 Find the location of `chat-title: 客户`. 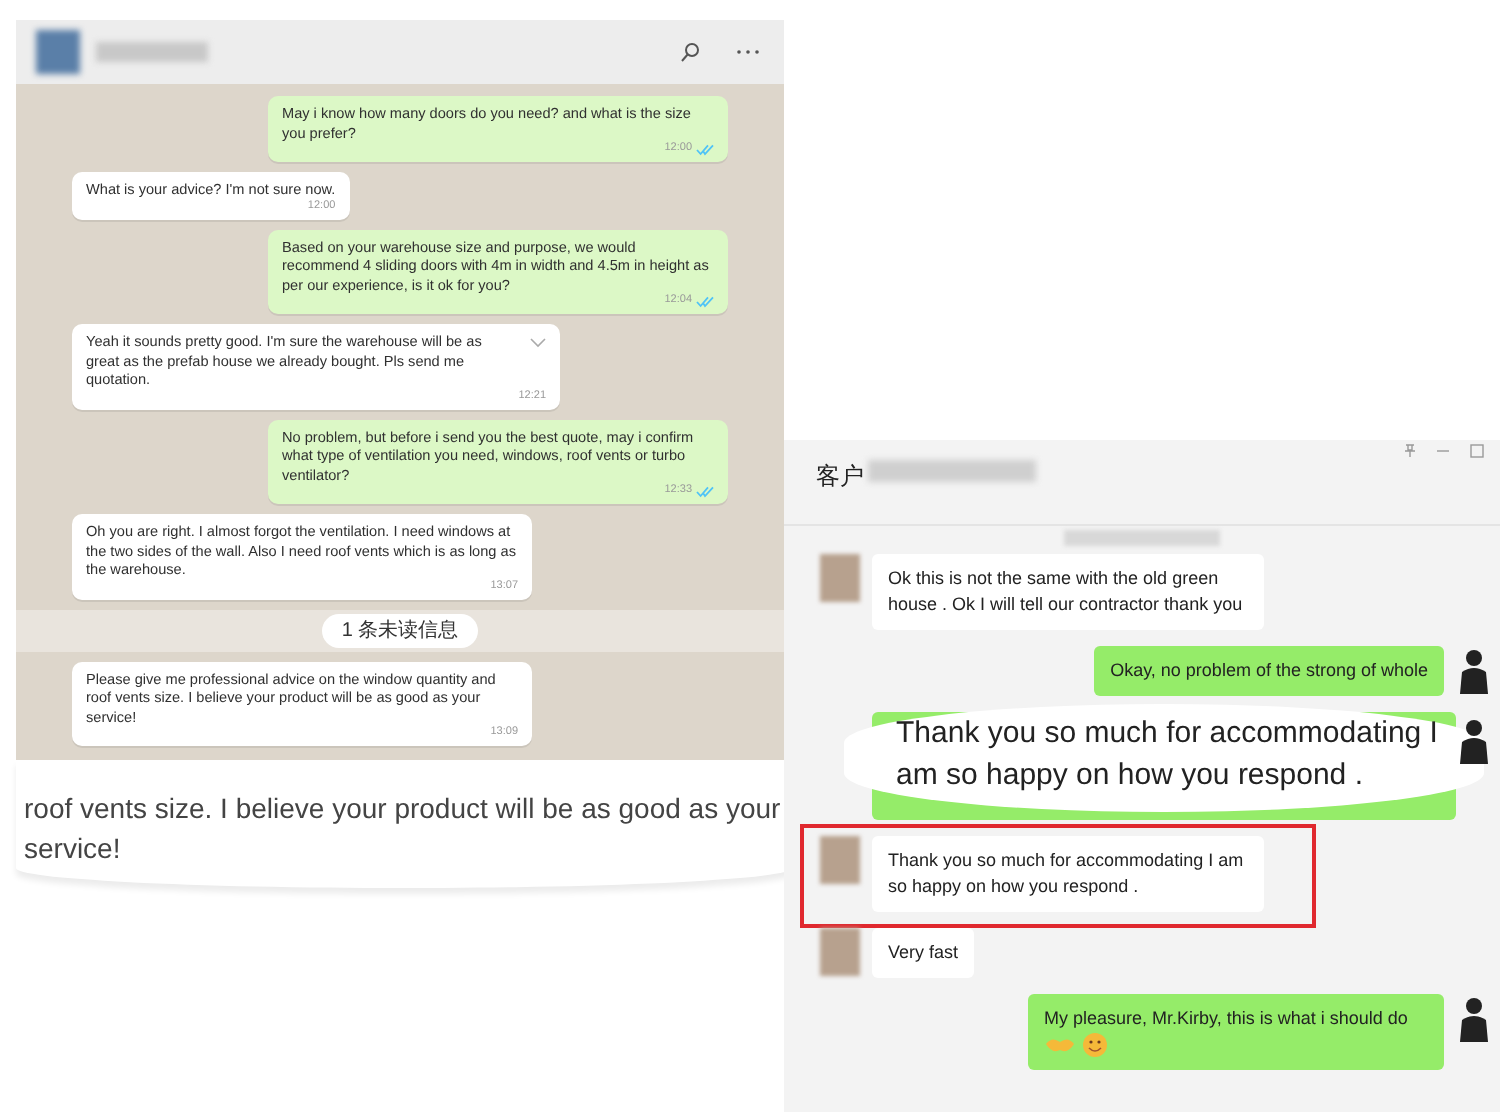

chat-title: 客户 is located at coordinates (840, 477).